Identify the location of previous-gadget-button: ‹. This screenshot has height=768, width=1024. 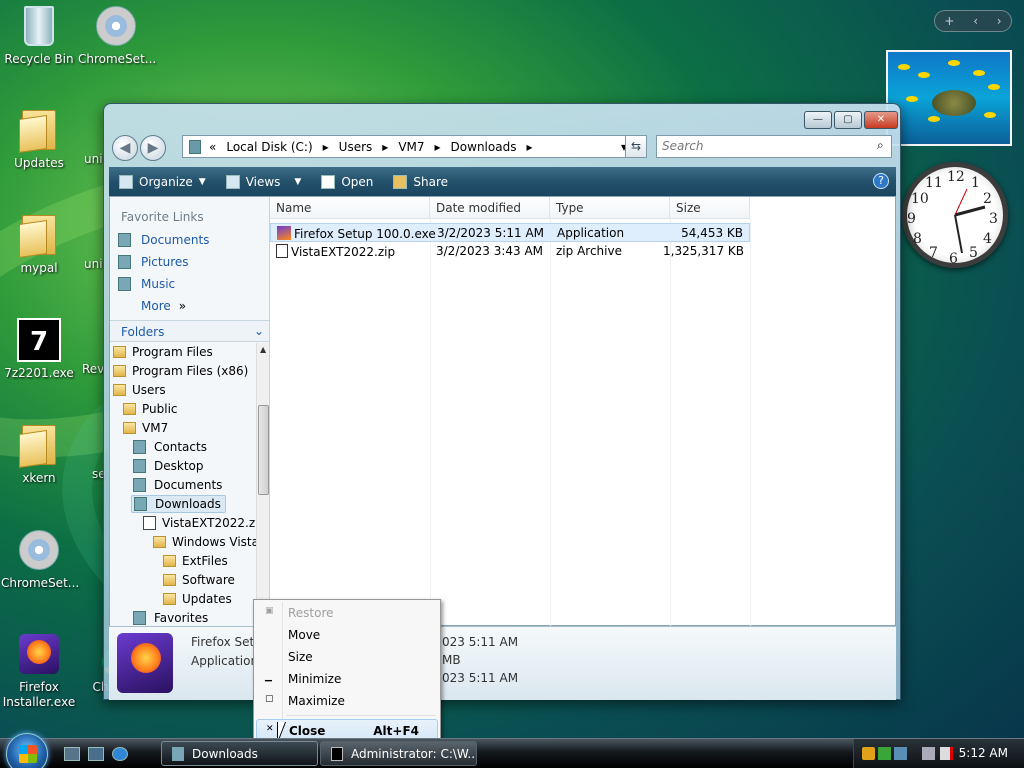
(975, 21).